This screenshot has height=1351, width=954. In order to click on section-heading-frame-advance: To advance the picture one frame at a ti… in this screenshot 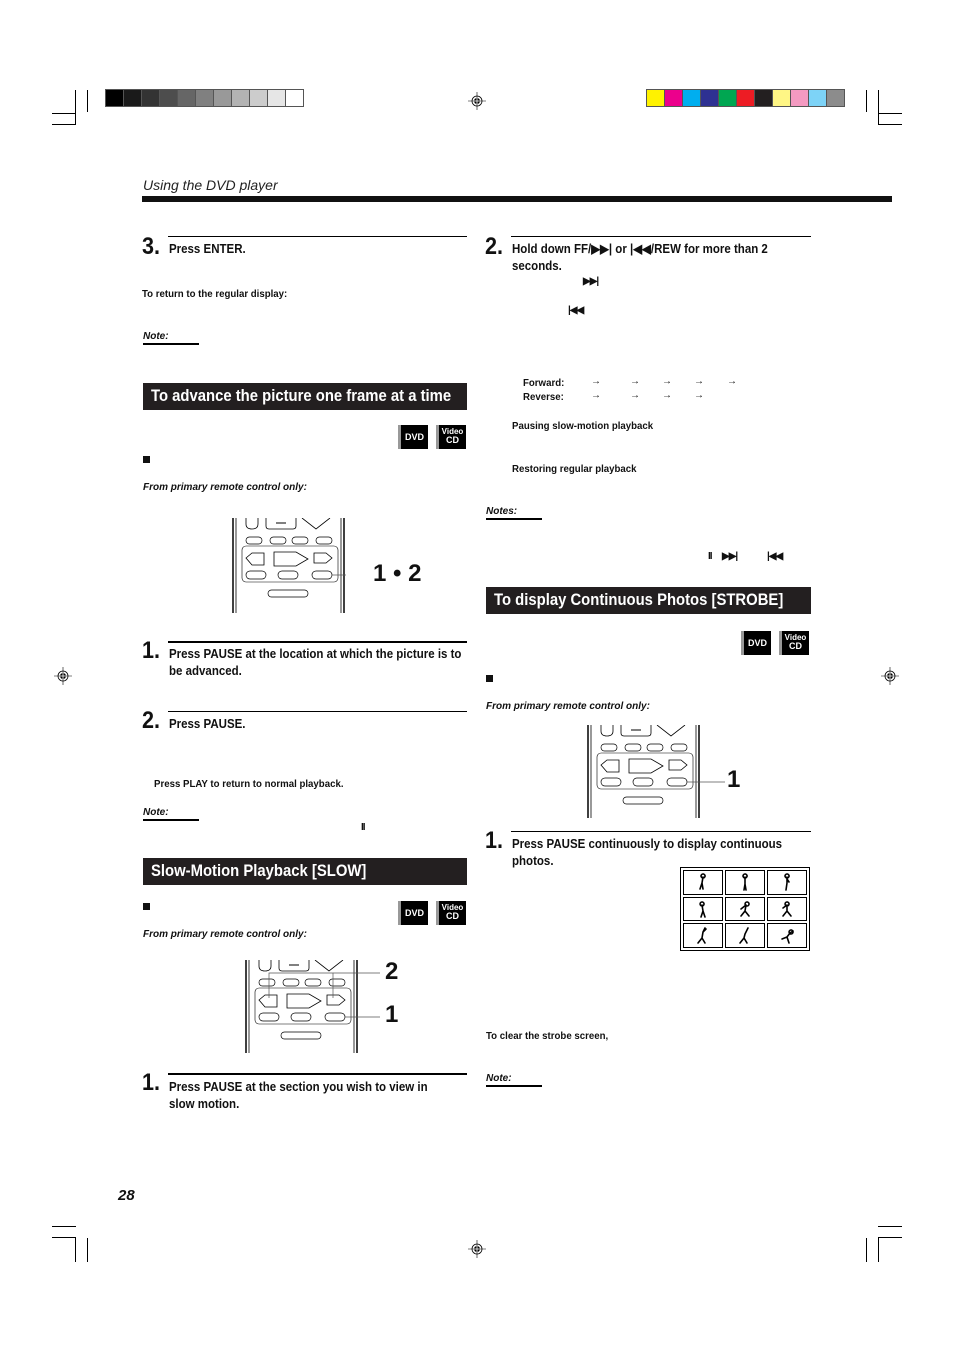, I will do `click(305, 396)`.